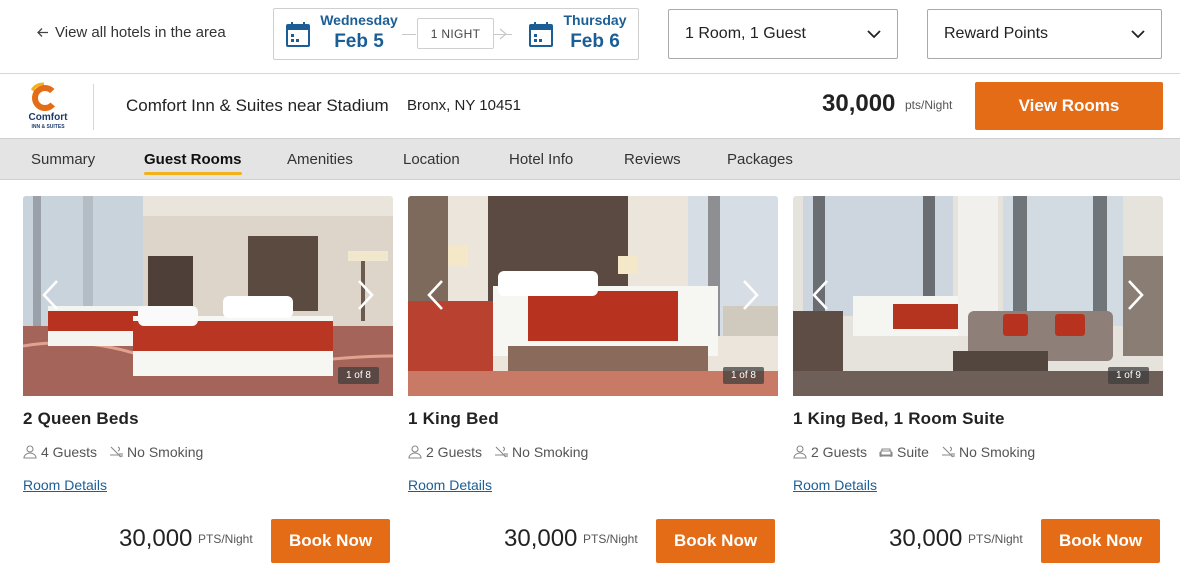 The image size is (1180, 574). Describe the element at coordinates (1069, 106) in the screenshot. I see `view-rooms-button: View Rooms` at that location.